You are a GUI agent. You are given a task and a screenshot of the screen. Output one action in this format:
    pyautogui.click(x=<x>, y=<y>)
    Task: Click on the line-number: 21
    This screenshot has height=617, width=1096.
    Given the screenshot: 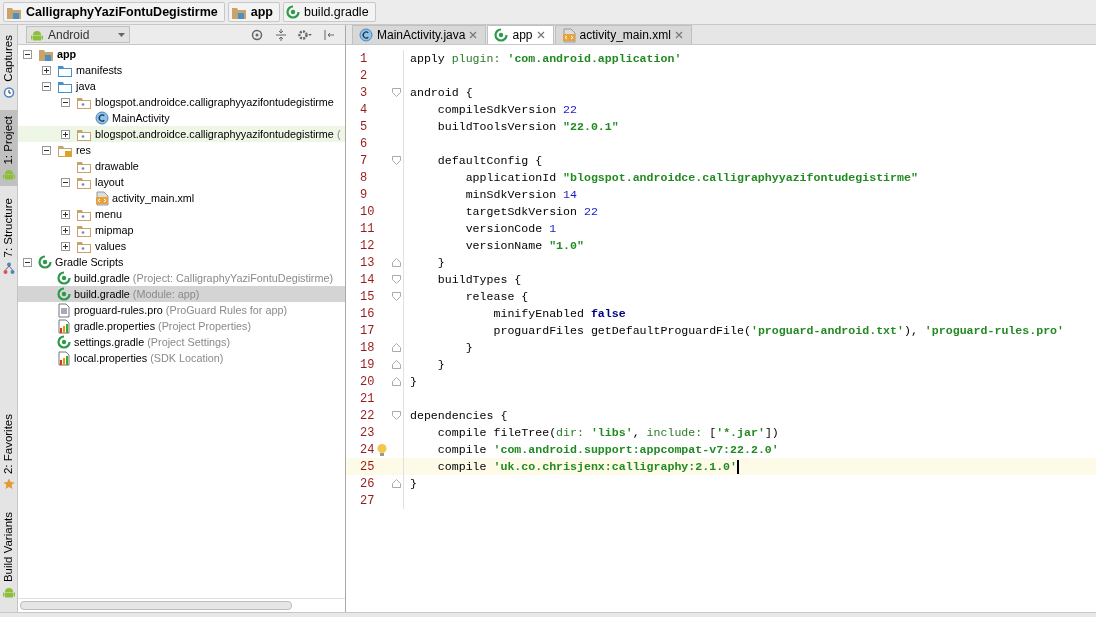 What is the action you would take?
    pyautogui.click(x=365, y=399)
    